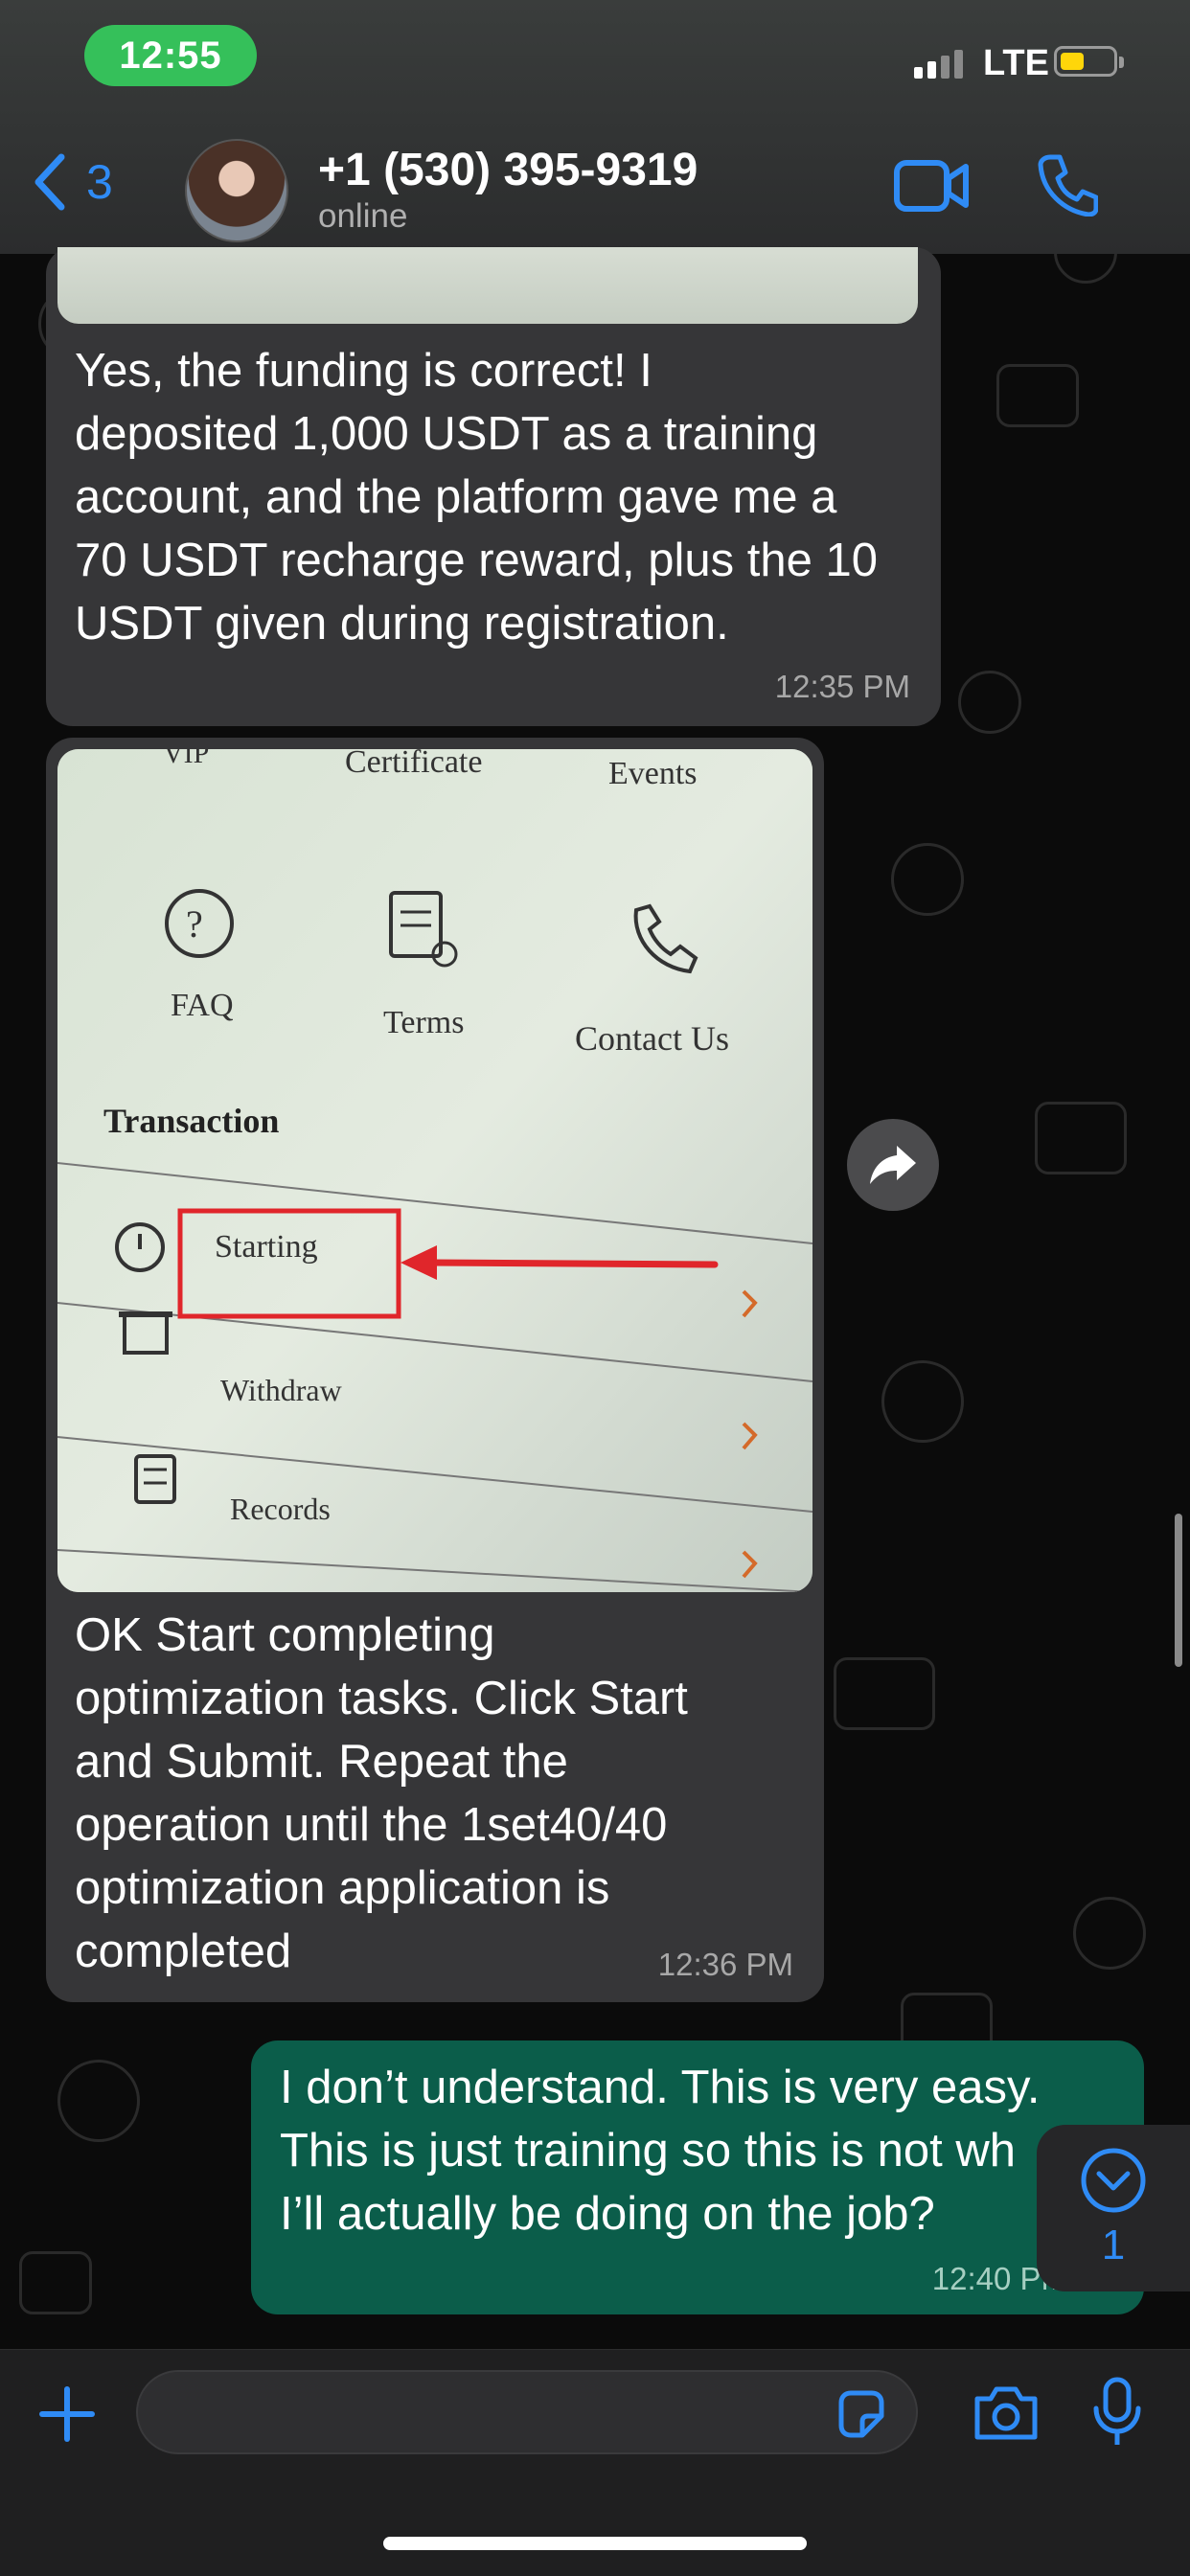  I want to click on battery-icon, so click(1089, 62).